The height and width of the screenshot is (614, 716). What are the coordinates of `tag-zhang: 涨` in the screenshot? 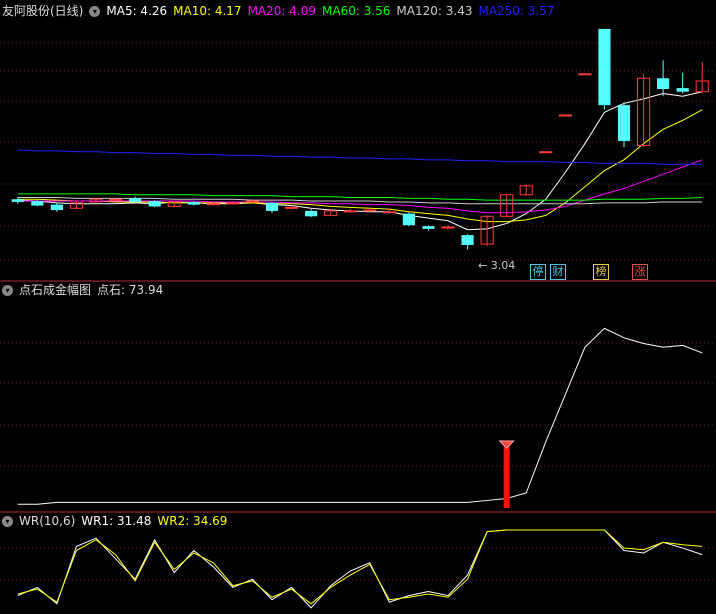 It's located at (640, 272).